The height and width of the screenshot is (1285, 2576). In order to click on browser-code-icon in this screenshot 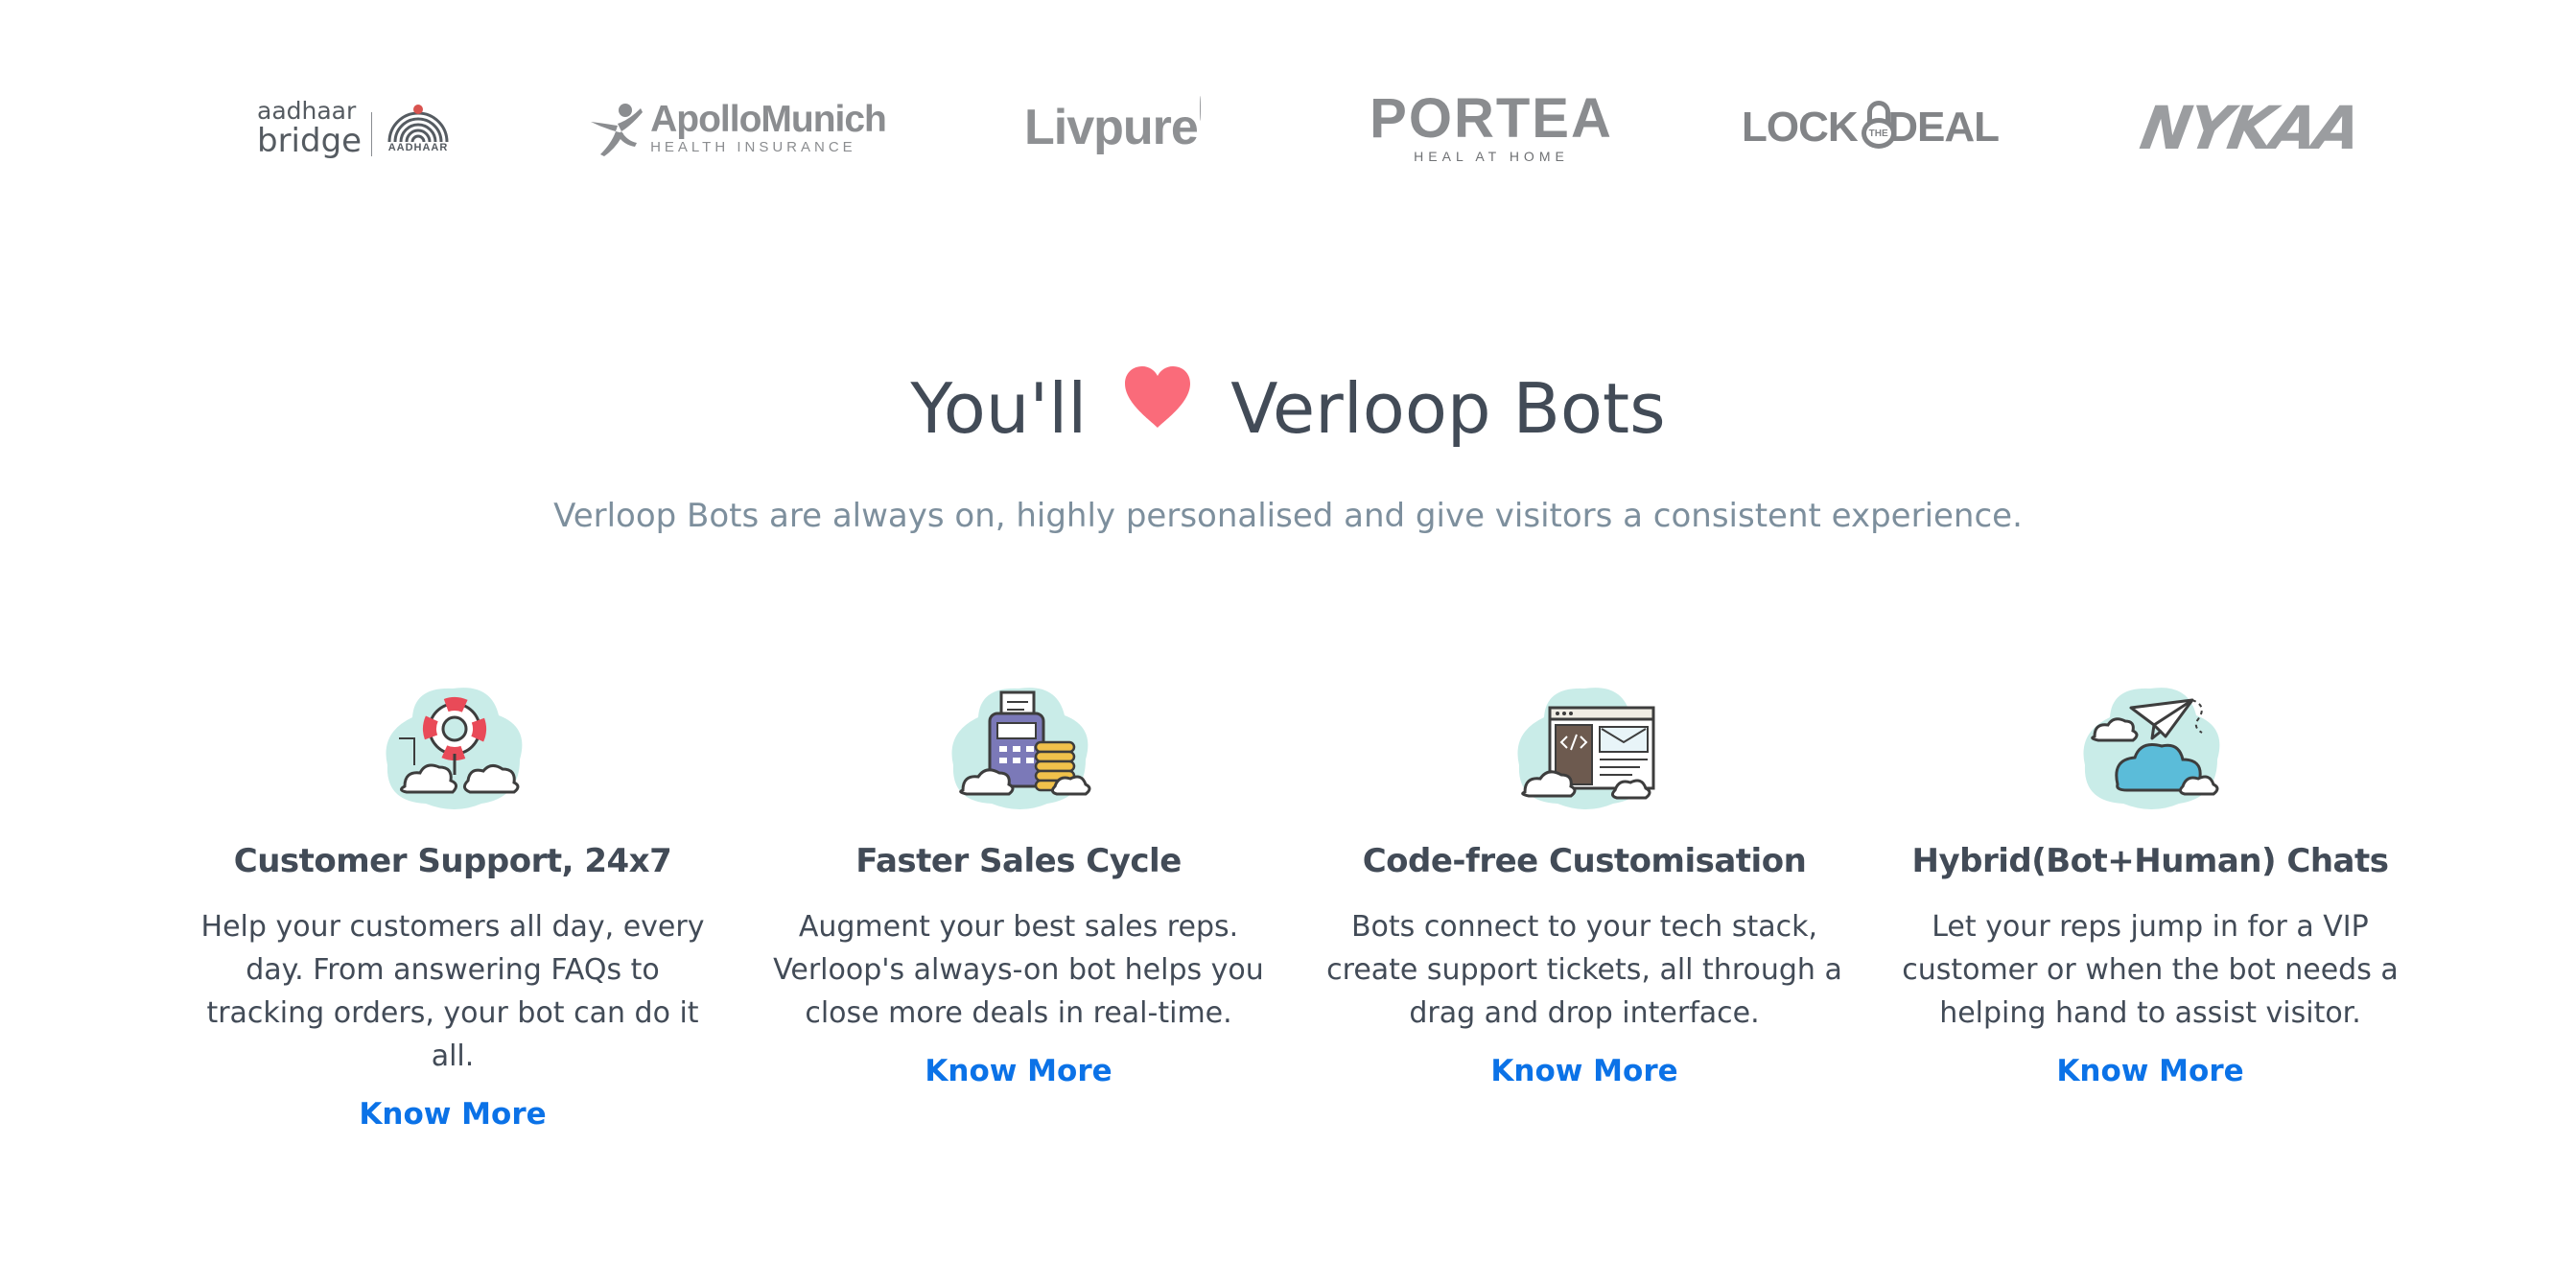, I will do `click(1586, 749)`.